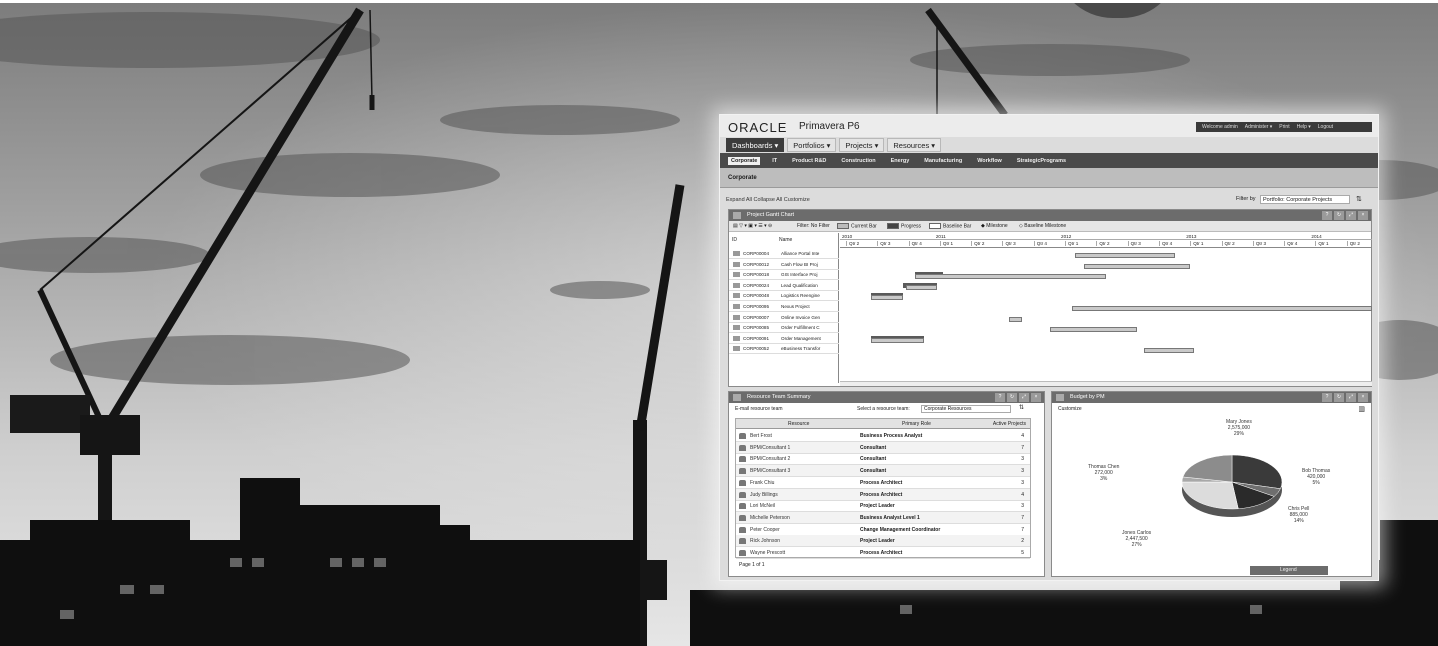  I want to click on tab-manufacturing: Manufacturing, so click(943, 161).